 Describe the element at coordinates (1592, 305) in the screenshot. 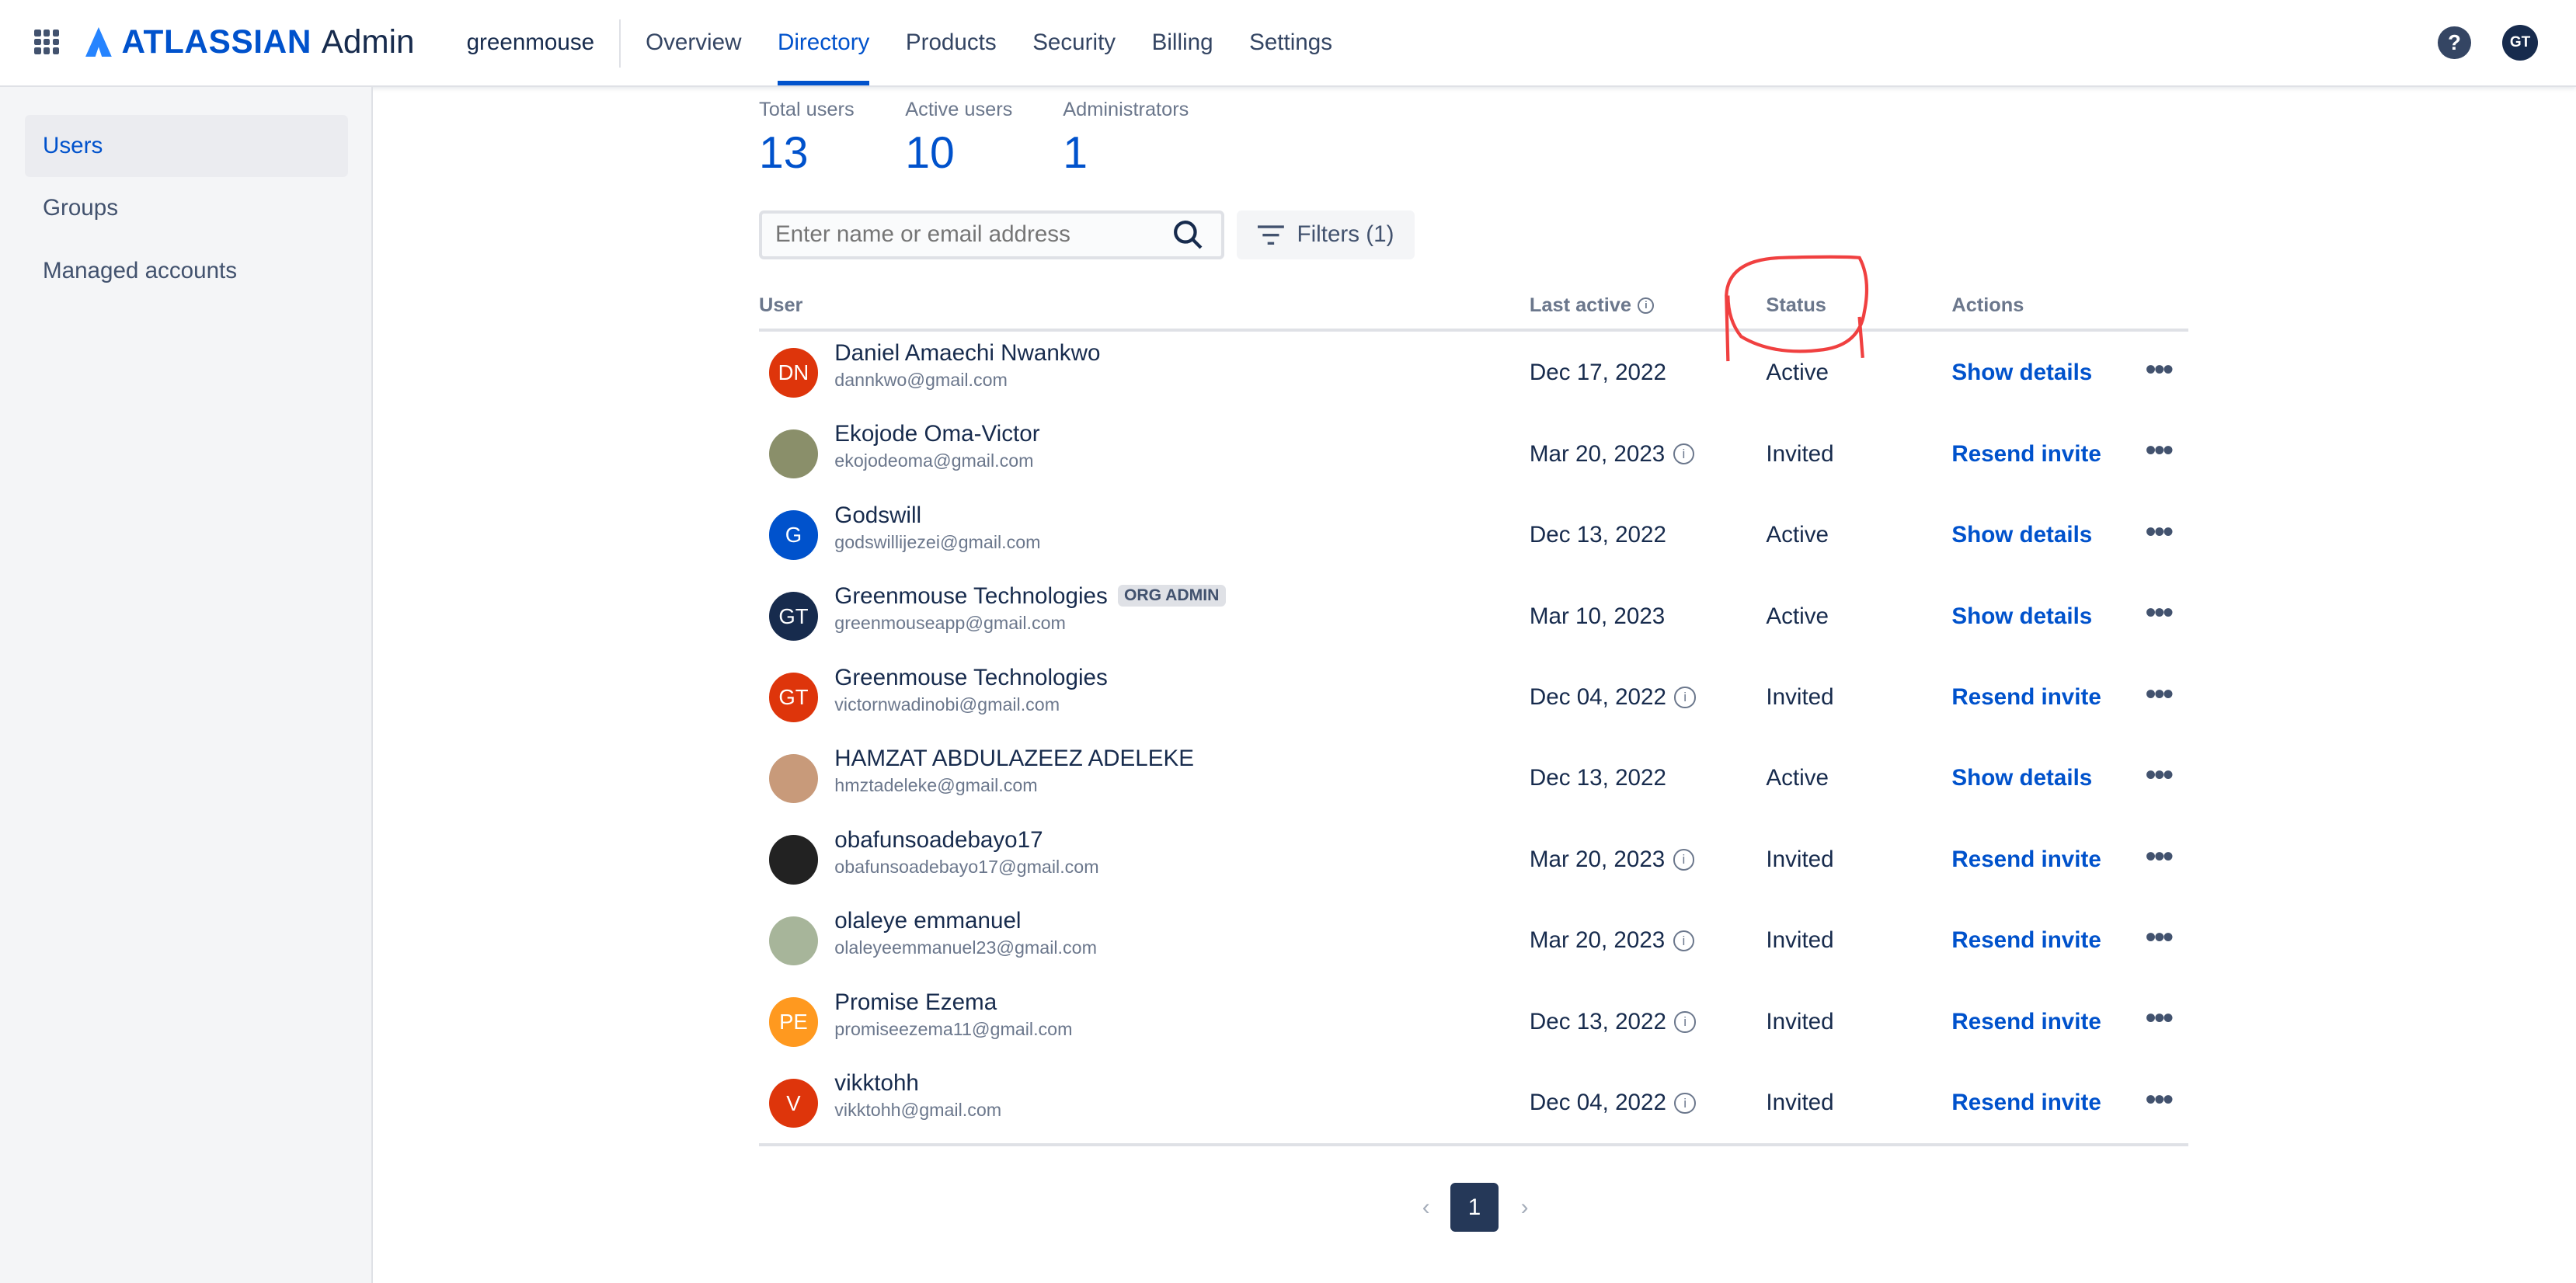

I see `column-header-last-active: Last active i` at that location.